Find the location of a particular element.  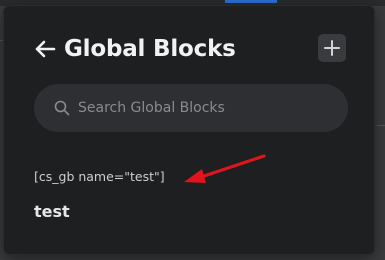

red-arrow-icon is located at coordinates (224, 170).